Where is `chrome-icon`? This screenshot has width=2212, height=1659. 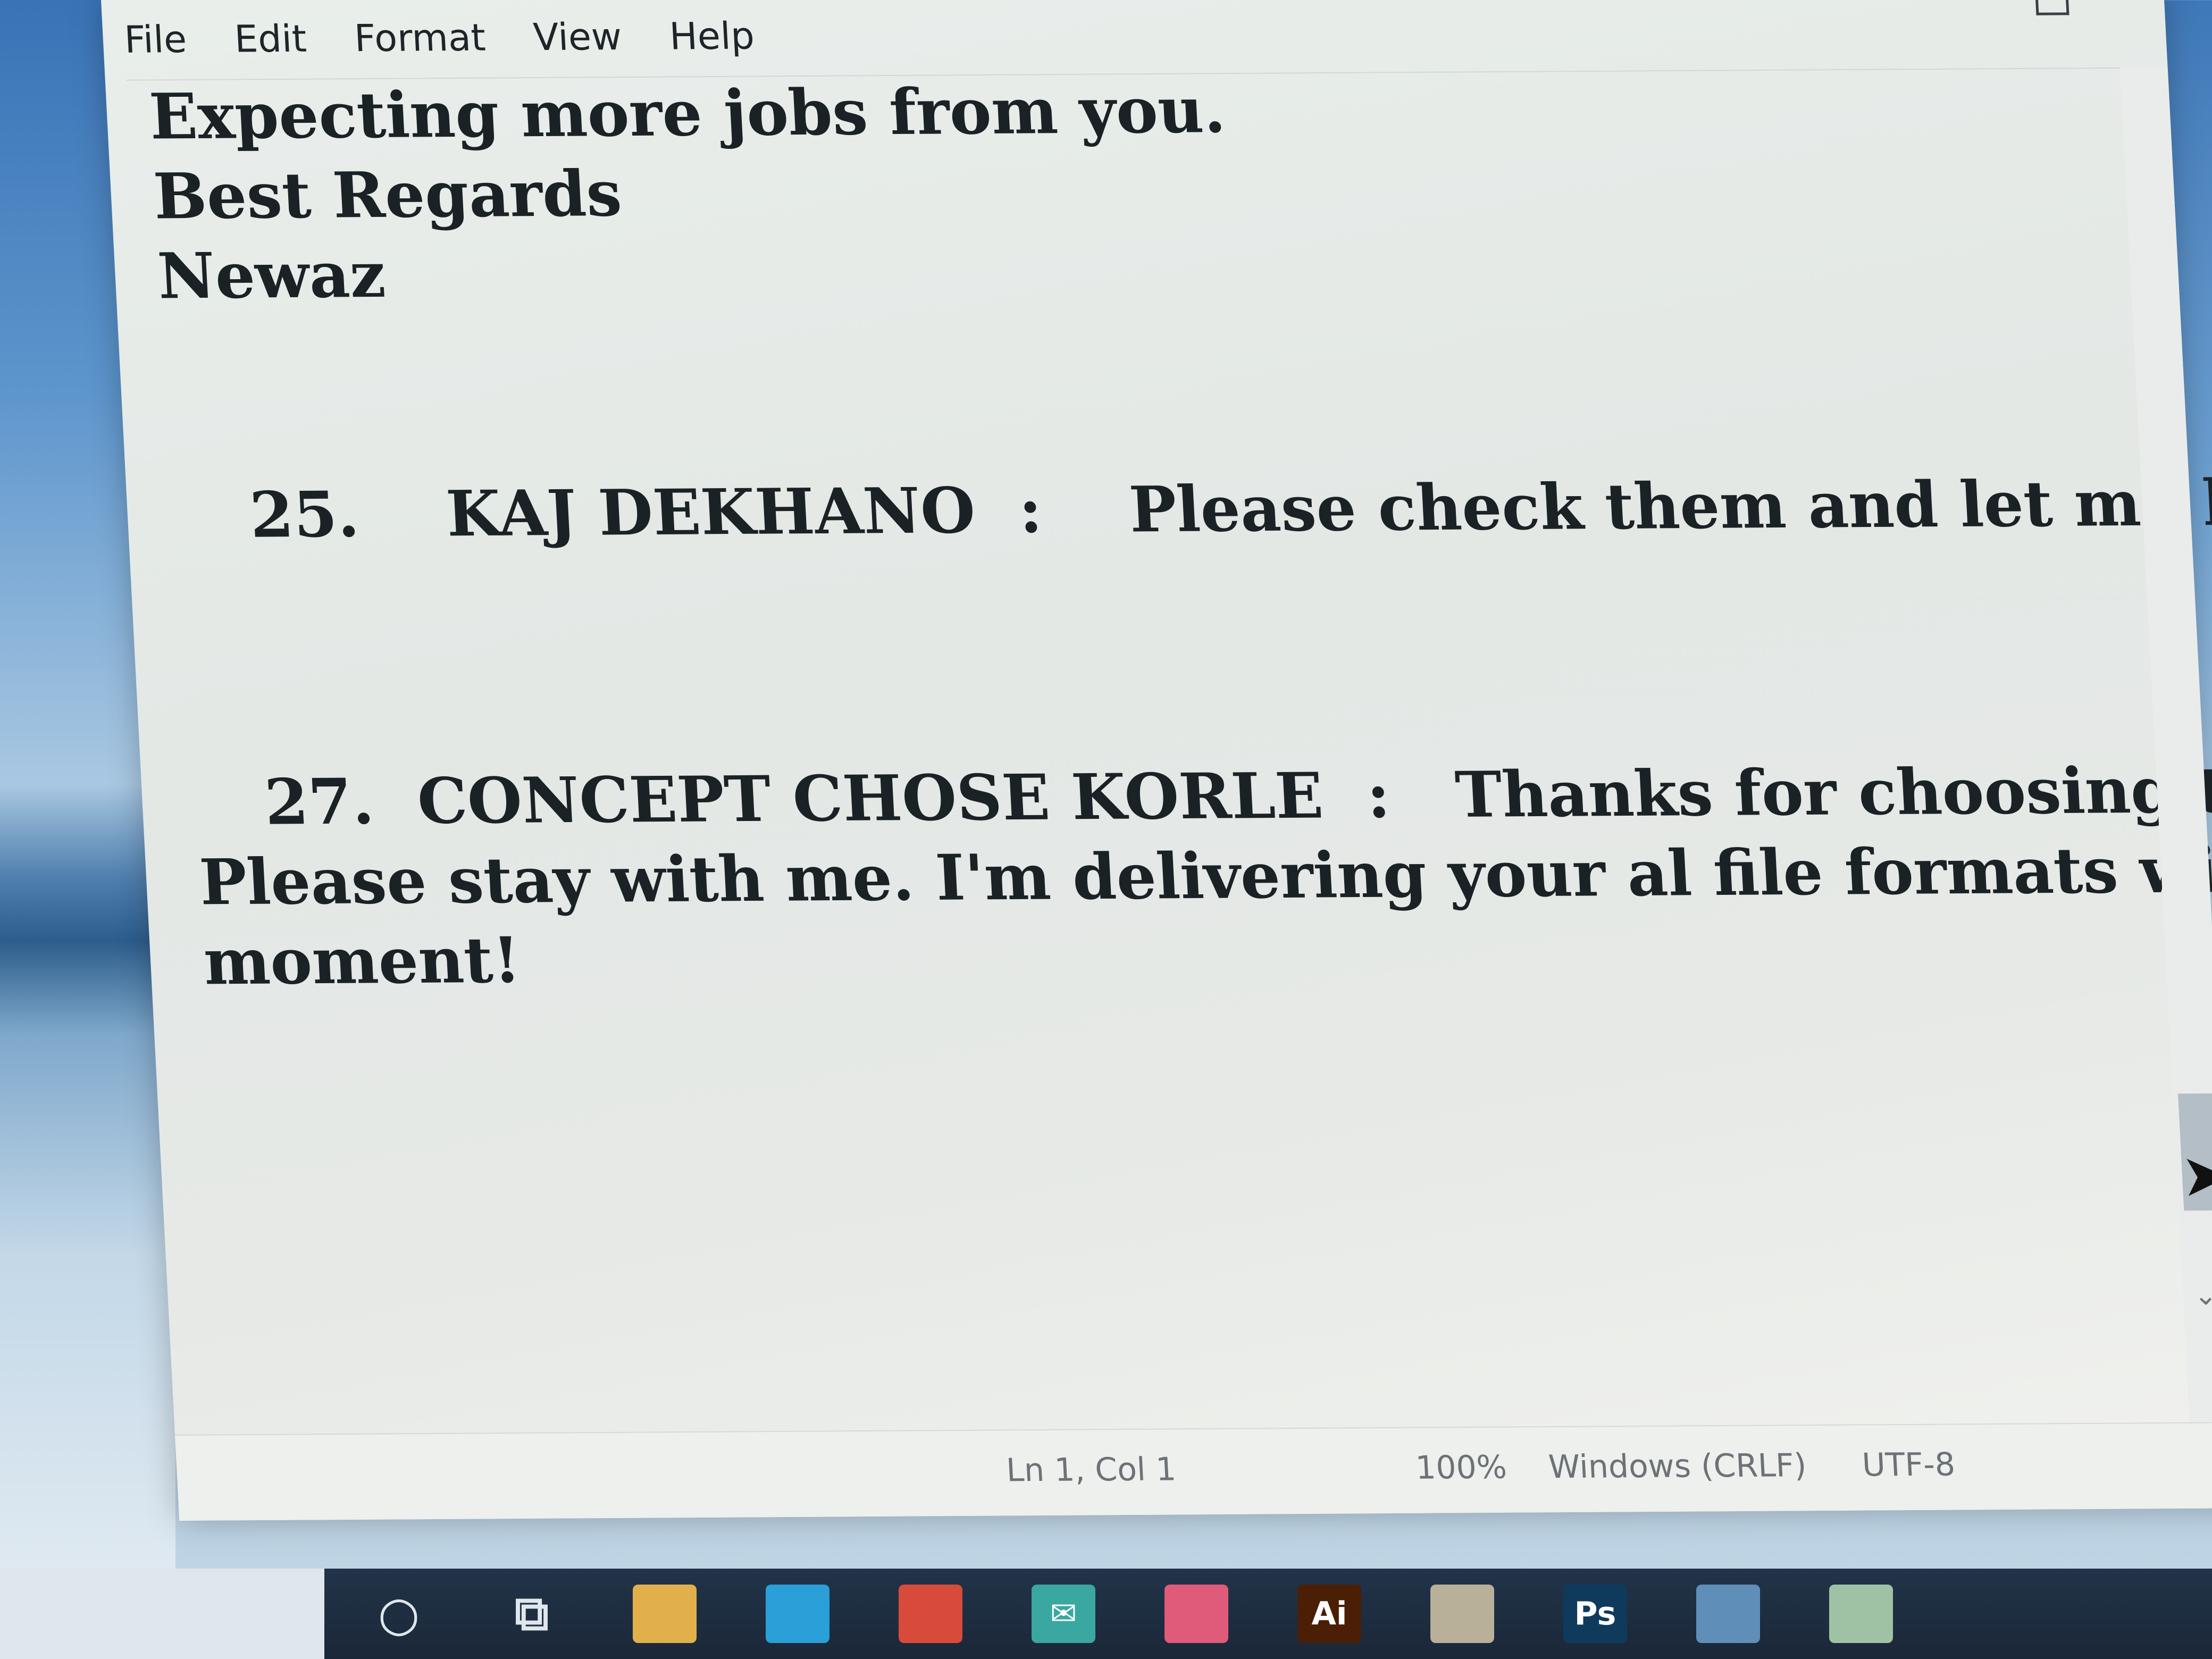 chrome-icon is located at coordinates (930, 1614).